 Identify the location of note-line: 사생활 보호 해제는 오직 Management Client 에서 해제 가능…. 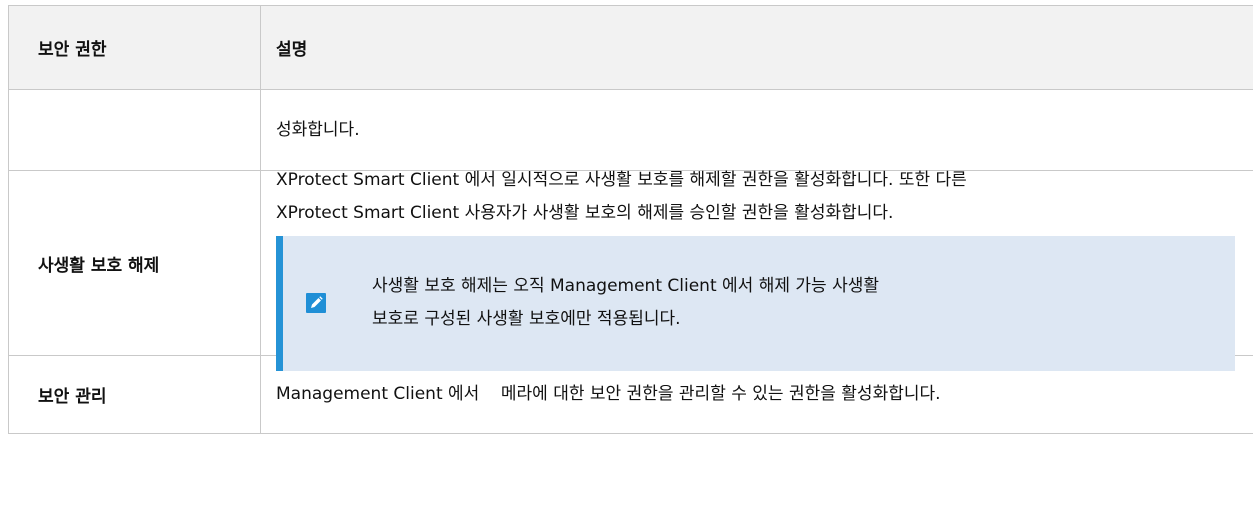
(625, 286).